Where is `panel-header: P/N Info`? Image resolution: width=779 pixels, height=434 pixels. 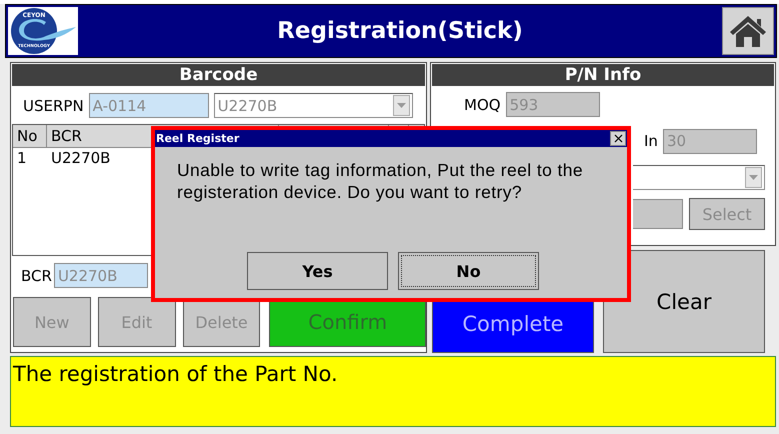
panel-header: P/N Info is located at coordinates (603, 75).